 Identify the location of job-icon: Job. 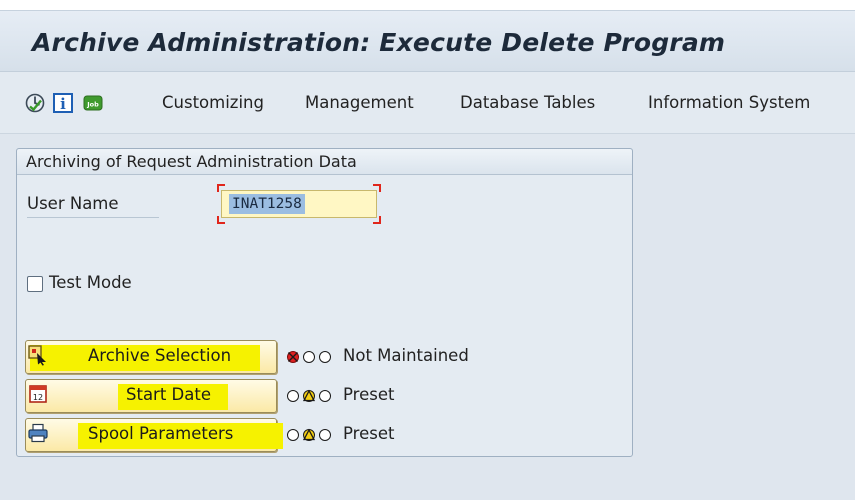
(93, 103).